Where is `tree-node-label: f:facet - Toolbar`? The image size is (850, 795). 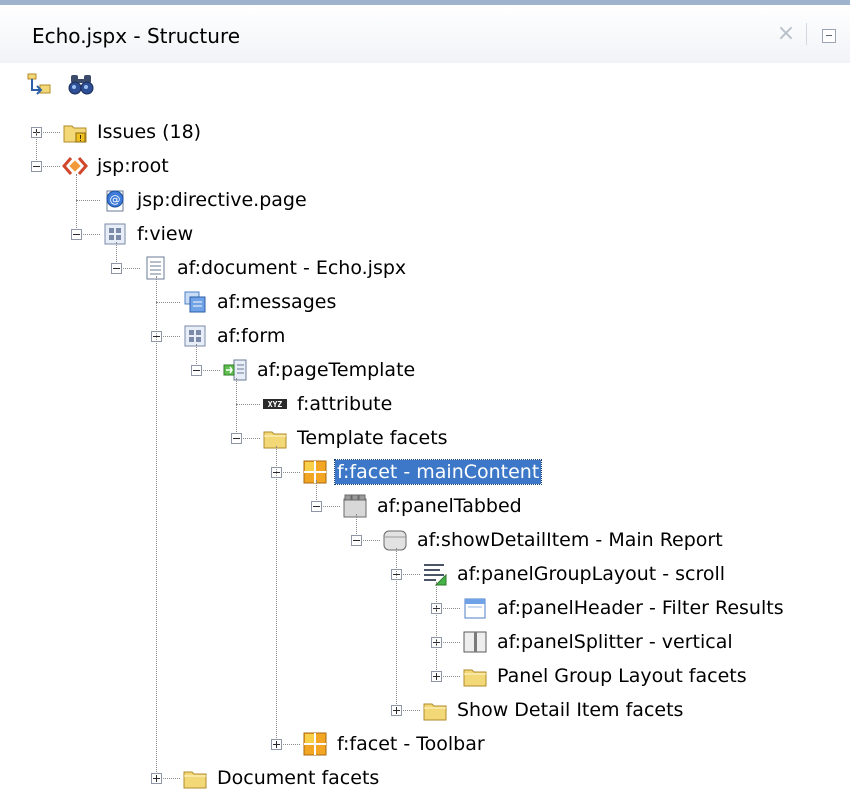 tree-node-label: f:facet - Toolbar is located at coordinates (411, 744).